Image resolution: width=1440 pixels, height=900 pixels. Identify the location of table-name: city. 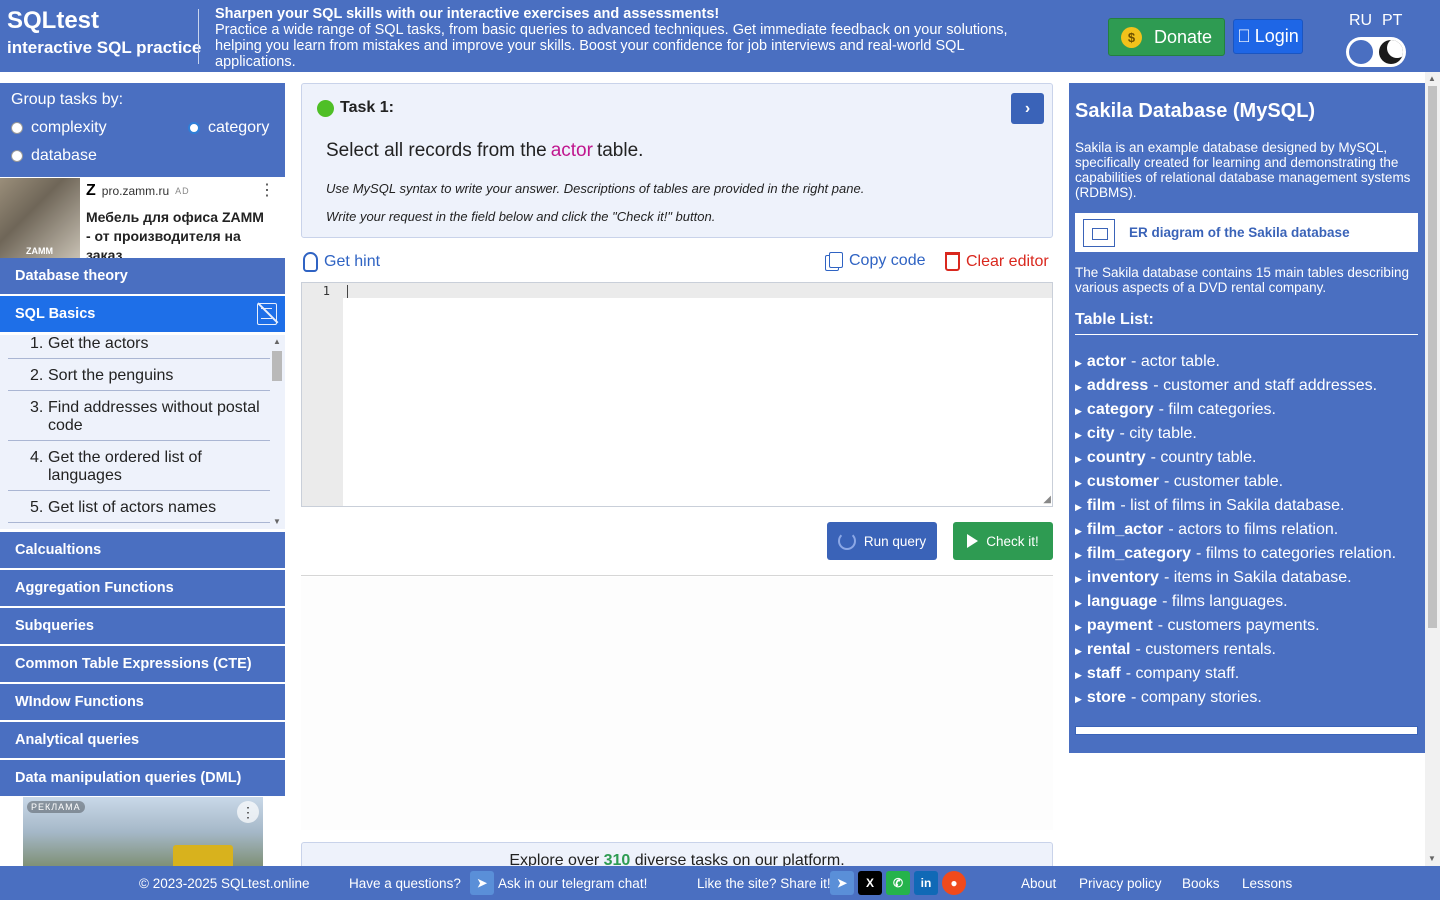
(1100, 433).